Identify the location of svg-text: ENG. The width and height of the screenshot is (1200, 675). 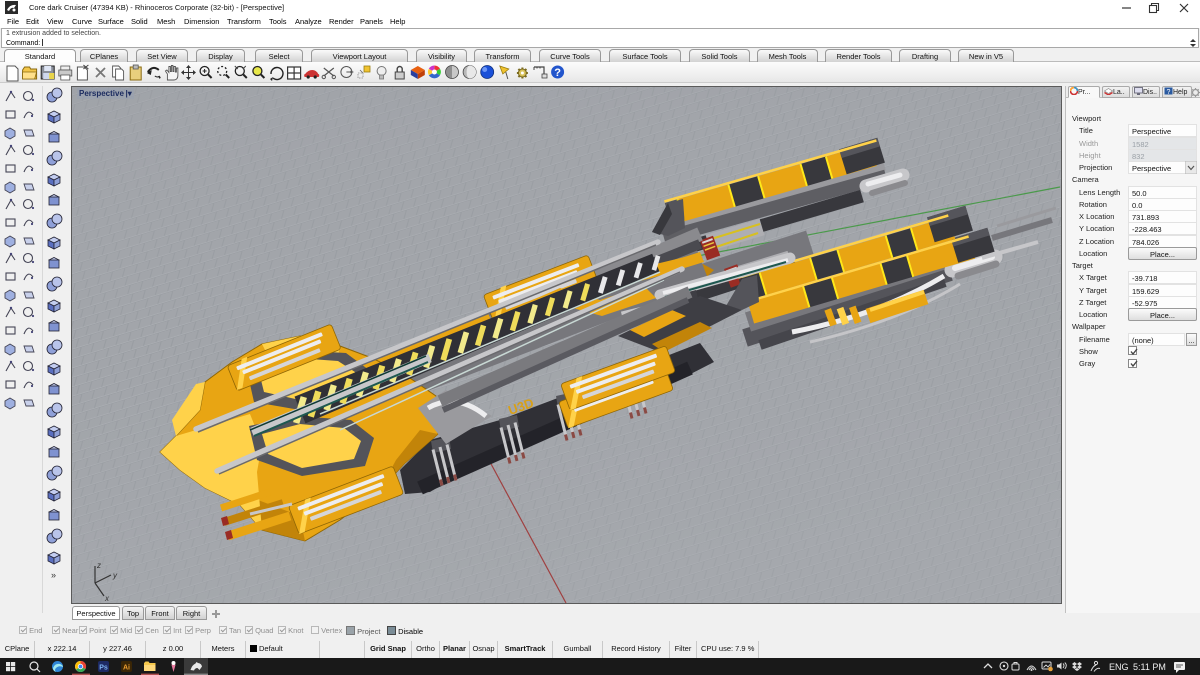
(1119, 667).